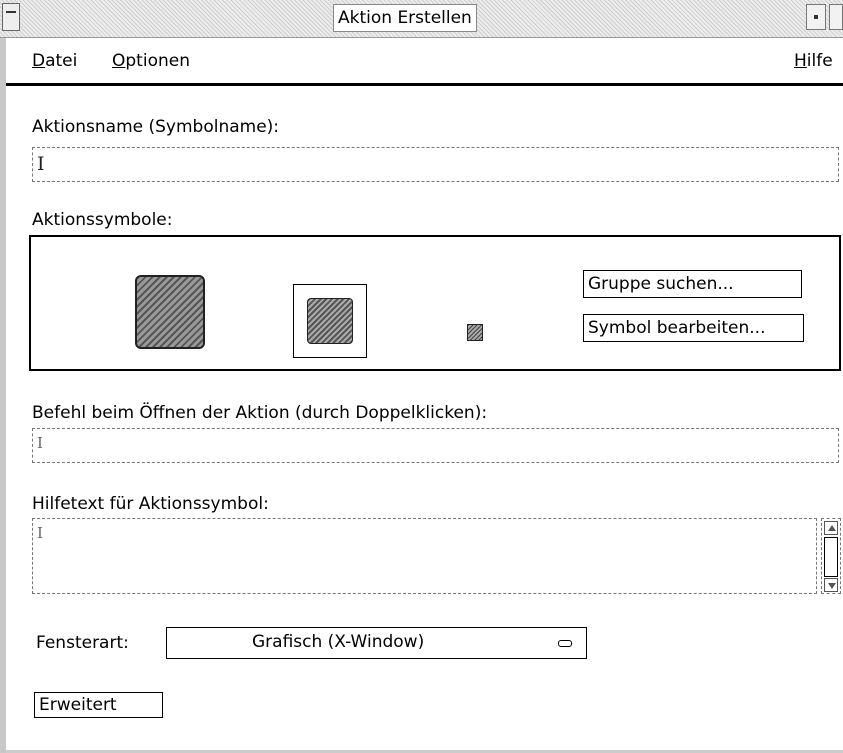  I want to click on title-bar: Aktion Erstellen, so click(421, 19).